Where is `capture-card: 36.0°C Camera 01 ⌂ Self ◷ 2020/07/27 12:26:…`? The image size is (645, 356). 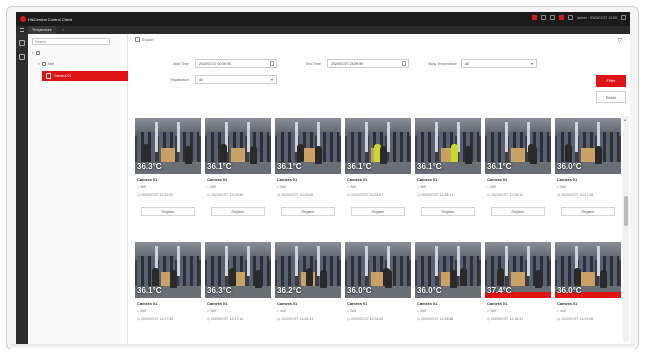 capture-card: 36.0°C Camera 01 ⌂ Self ◷ 2020/07/27 12:26:… is located at coordinates (378, 292).